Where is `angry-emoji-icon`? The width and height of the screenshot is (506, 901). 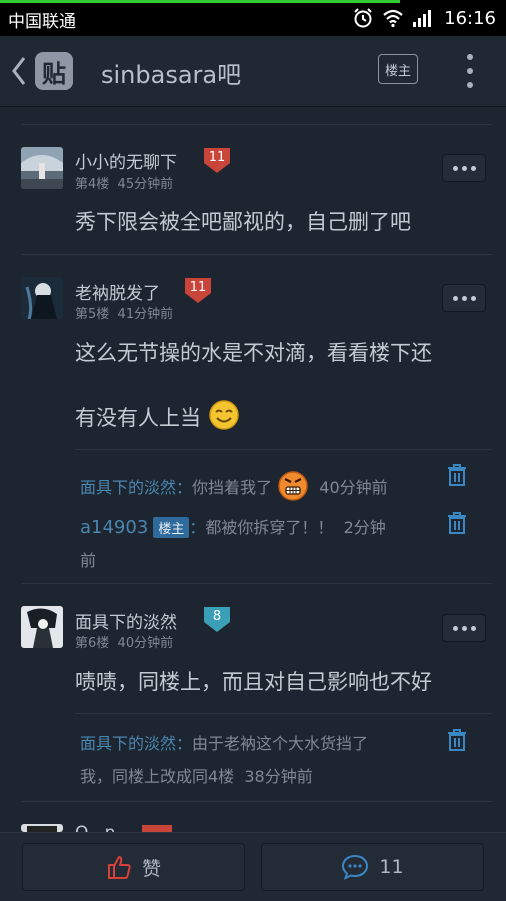 angry-emoji-icon is located at coordinates (293, 486).